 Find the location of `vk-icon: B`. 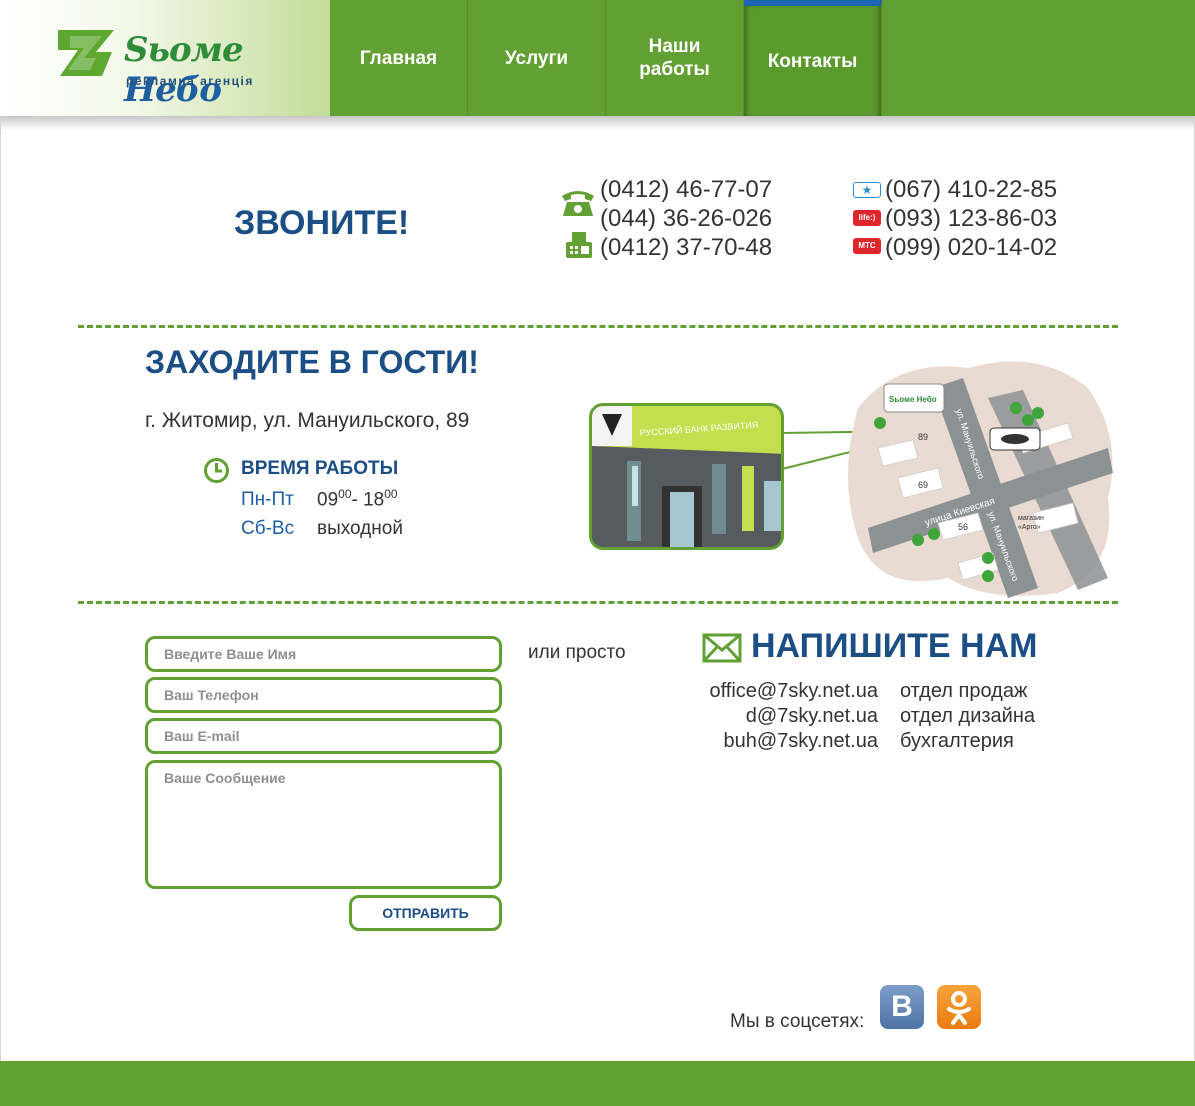

vk-icon: B is located at coordinates (902, 1007).